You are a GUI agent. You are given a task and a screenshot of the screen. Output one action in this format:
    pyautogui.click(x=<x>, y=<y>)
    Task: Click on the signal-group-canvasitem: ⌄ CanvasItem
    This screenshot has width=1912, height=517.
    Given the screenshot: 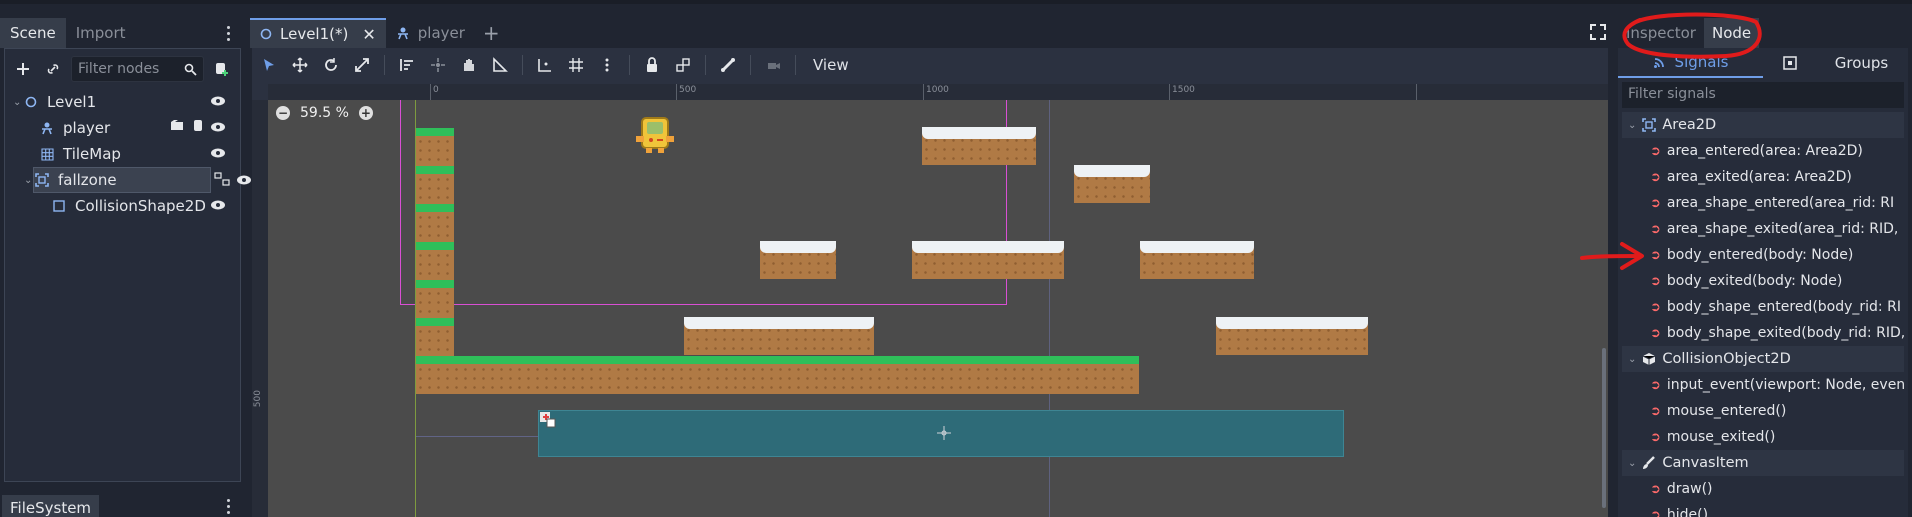 What is the action you would take?
    pyautogui.click(x=1763, y=463)
    